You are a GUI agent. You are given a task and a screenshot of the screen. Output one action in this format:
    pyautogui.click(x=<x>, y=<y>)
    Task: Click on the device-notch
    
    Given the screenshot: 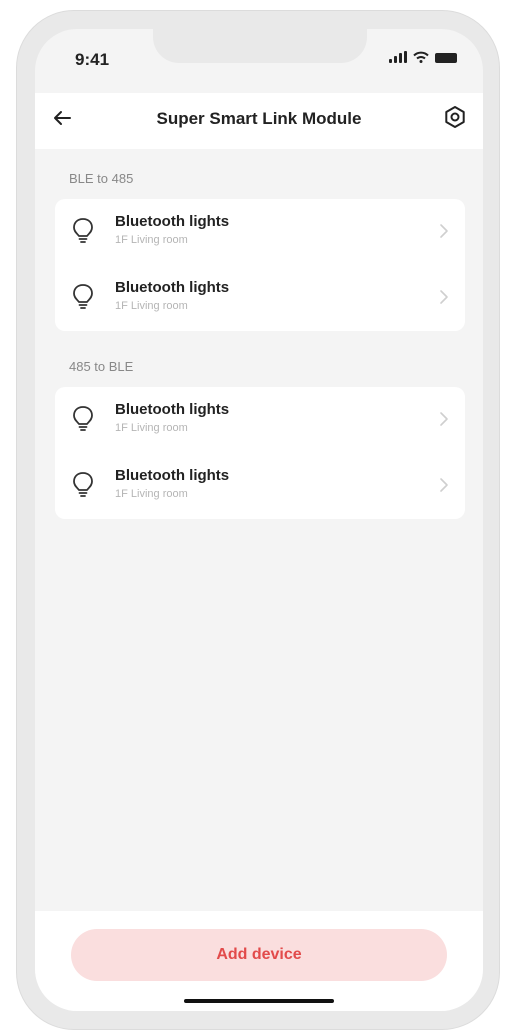 What is the action you would take?
    pyautogui.click(x=260, y=46)
    